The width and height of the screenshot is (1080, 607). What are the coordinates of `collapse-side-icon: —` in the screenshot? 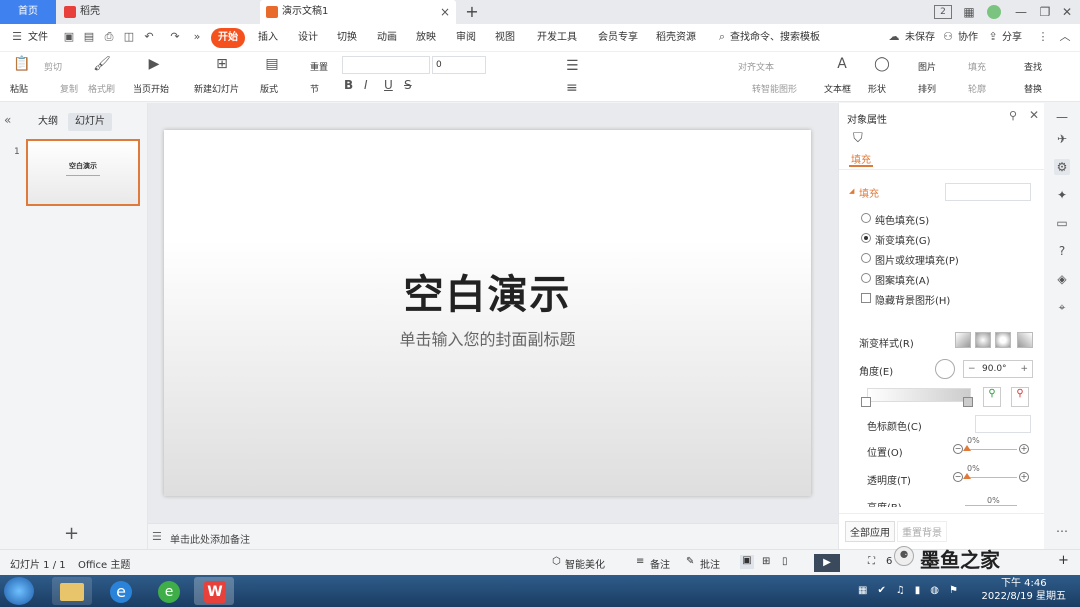 It's located at (1062, 117).